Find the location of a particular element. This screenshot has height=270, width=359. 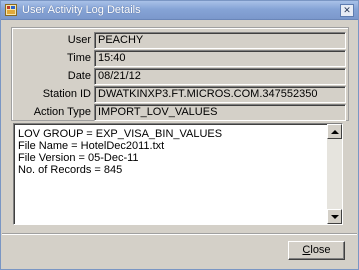

details-line: File Version = 05-Dec-11 is located at coordinates (78, 158).